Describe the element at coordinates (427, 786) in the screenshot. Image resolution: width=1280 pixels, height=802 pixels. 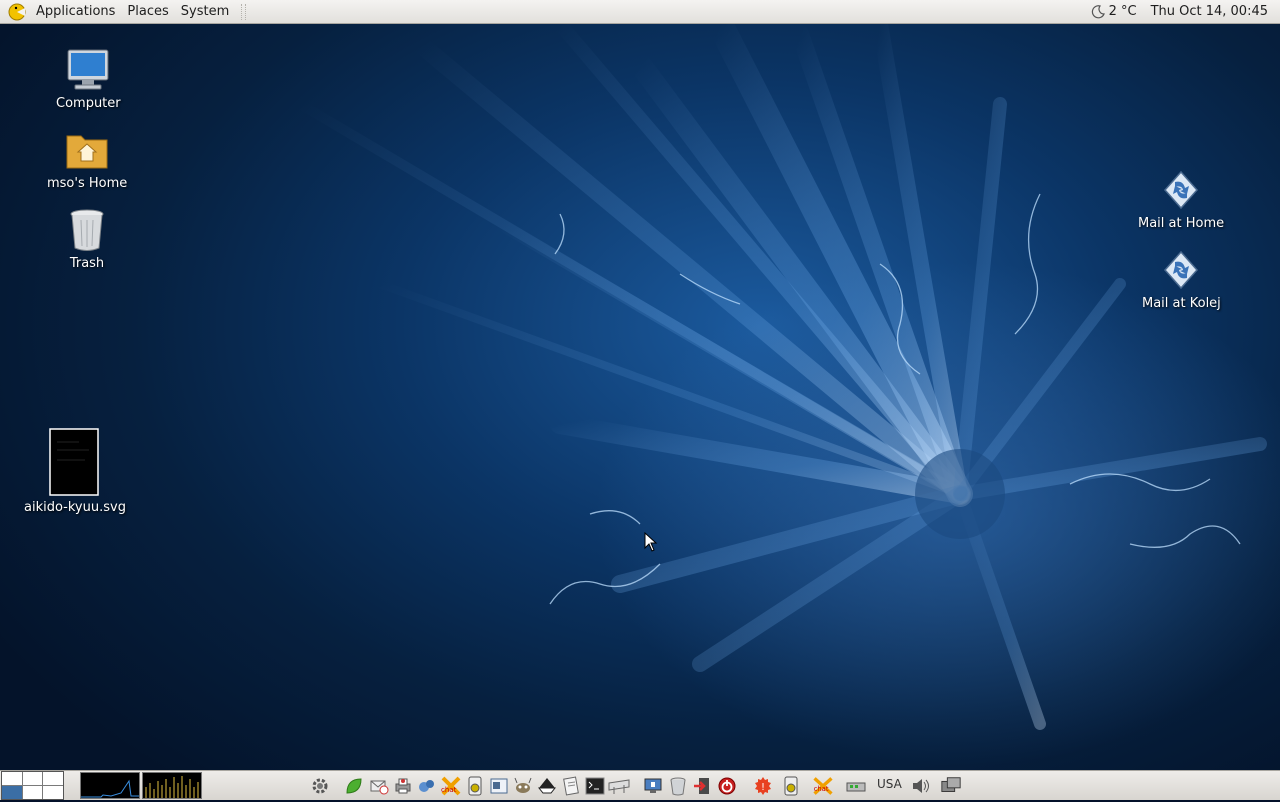
I see `bubbles-icon` at that location.